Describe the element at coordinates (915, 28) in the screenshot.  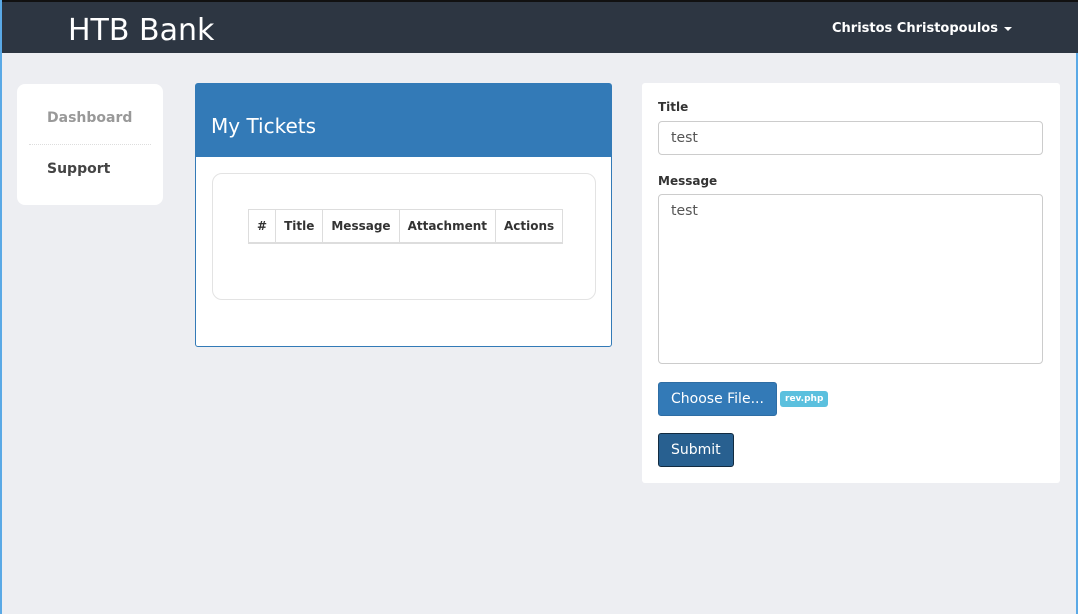
I see `user-name: Christos Christopoulos` at that location.